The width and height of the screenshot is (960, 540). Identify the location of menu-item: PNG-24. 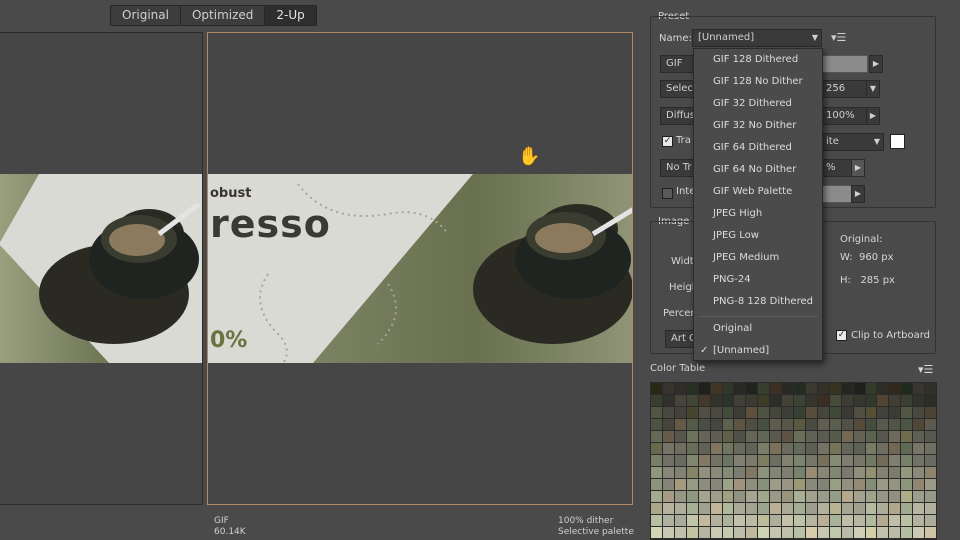
(758, 280).